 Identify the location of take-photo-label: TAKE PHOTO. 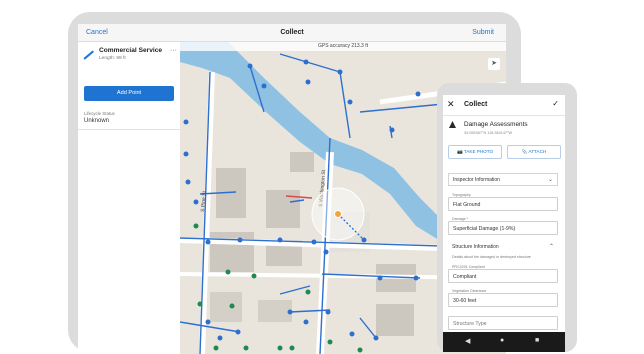
(478, 151).